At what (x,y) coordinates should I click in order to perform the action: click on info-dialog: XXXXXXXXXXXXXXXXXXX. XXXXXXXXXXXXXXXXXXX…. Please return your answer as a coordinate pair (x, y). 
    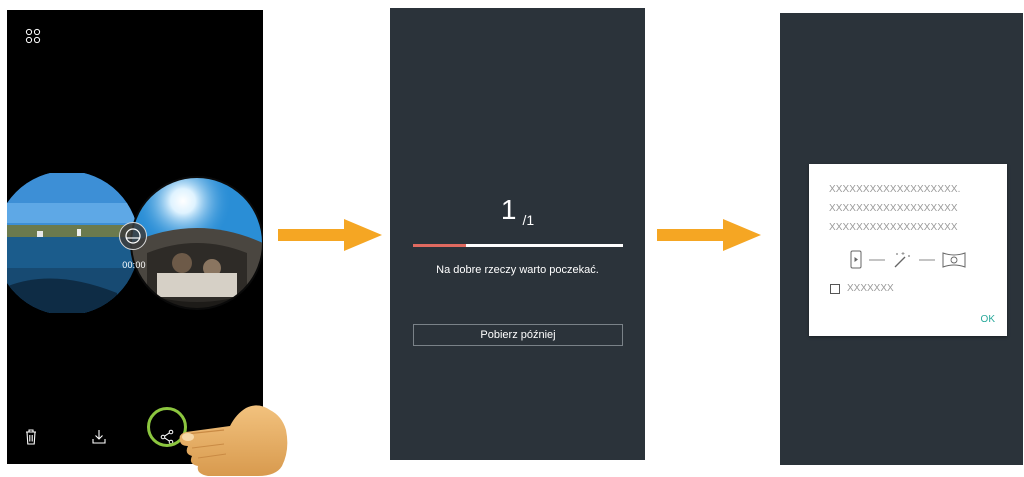
    Looking at the image, I should click on (908, 250).